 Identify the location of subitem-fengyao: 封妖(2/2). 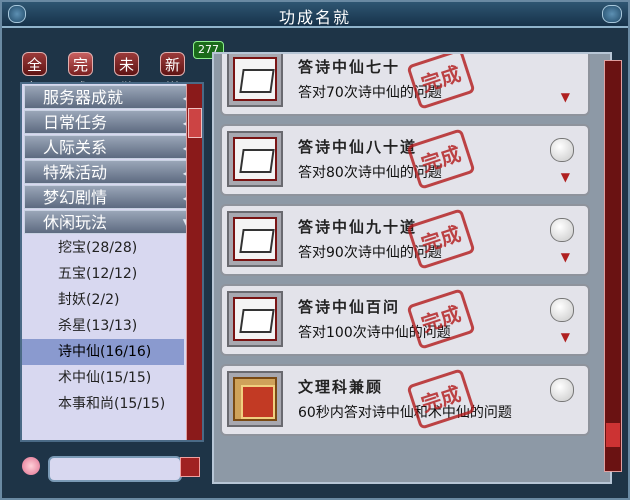
(112, 300).